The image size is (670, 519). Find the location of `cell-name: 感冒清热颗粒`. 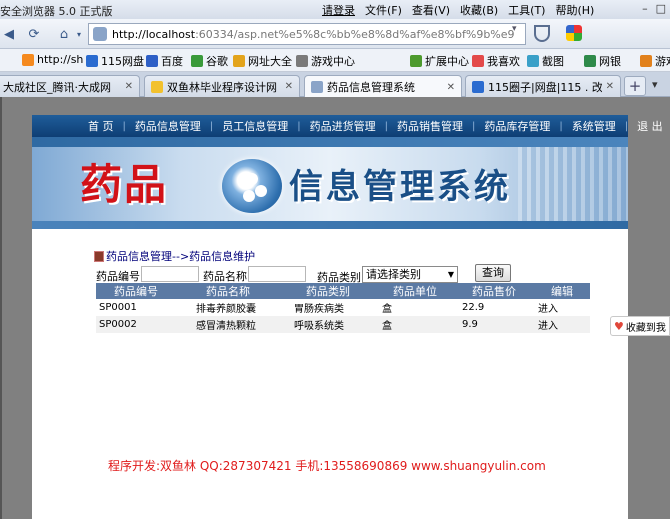

cell-name: 感冒清热颗粒 is located at coordinates (228, 324).